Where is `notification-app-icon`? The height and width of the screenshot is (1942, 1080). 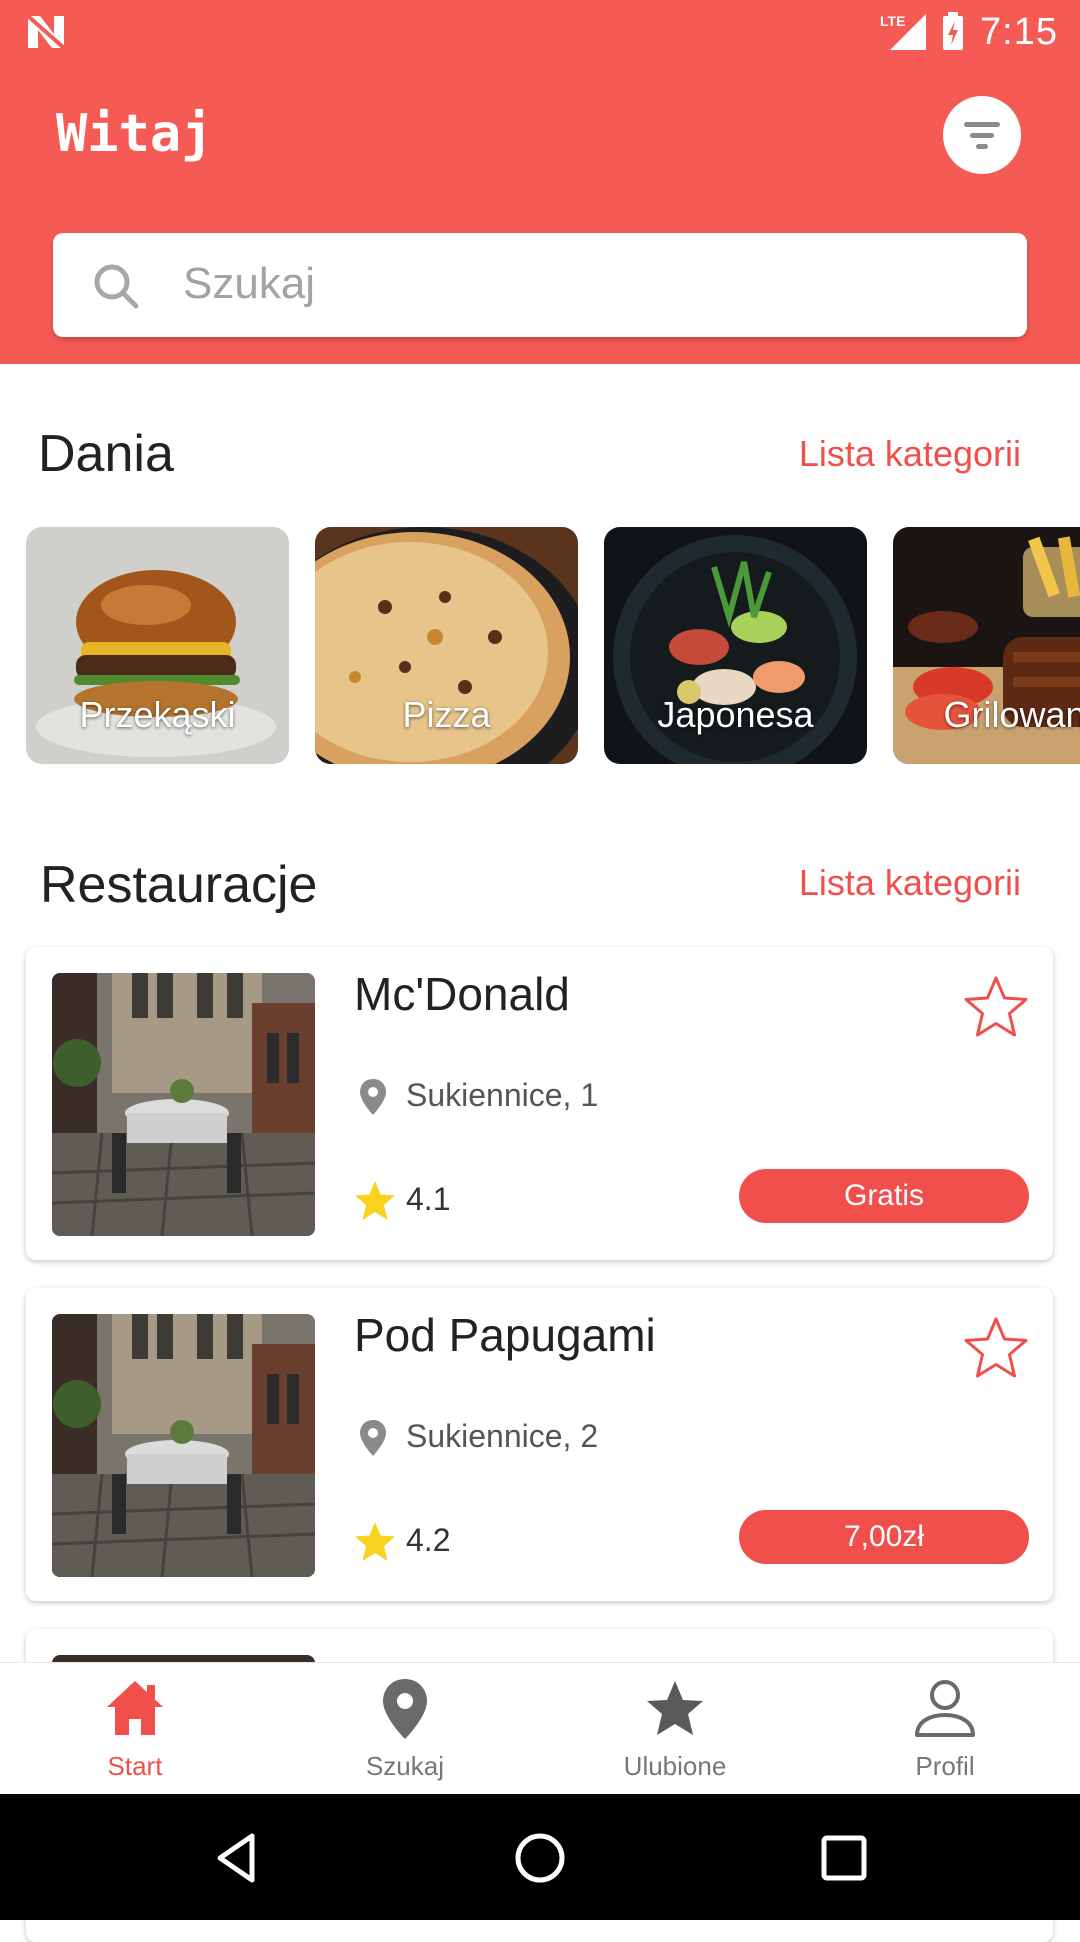 notification-app-icon is located at coordinates (46, 32).